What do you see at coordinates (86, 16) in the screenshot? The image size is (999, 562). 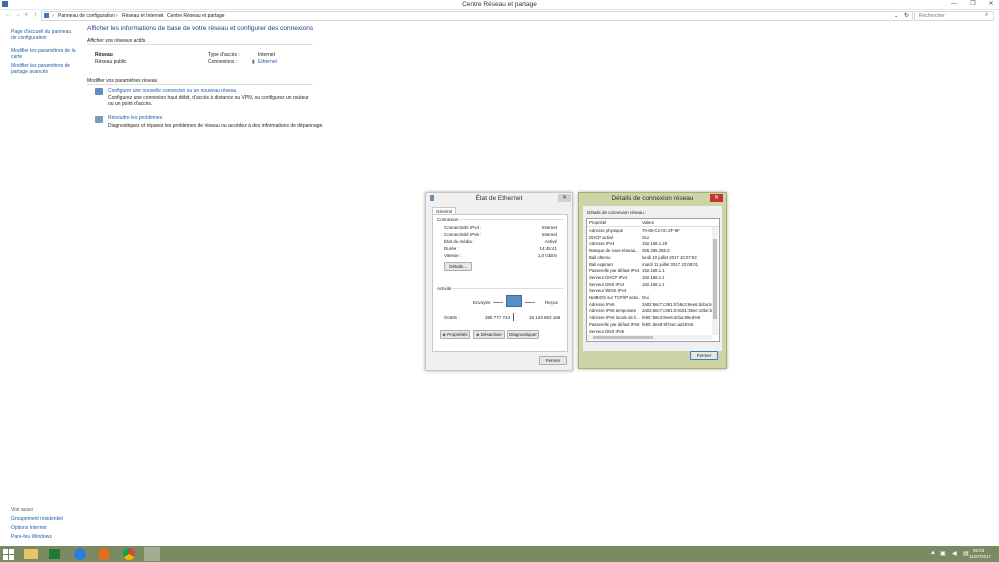 I see `breadcrumb-control-panel: Panneau de configuration` at bounding box center [86, 16].